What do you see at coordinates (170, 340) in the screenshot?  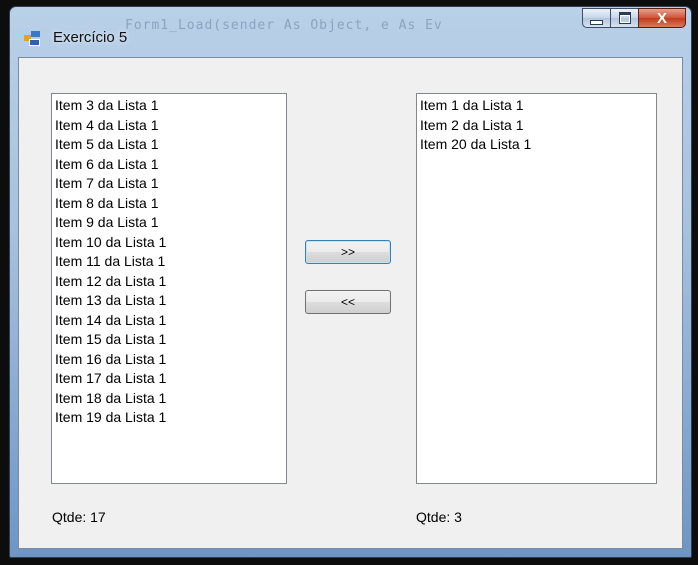 I see `list-item: Item 15 da Lista 1` at bounding box center [170, 340].